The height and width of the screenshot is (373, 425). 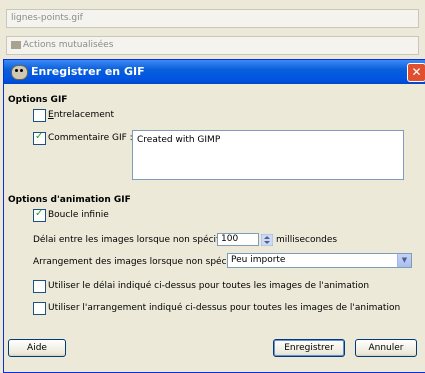 I want to click on delay-spinbox: 100, so click(x=245, y=239).